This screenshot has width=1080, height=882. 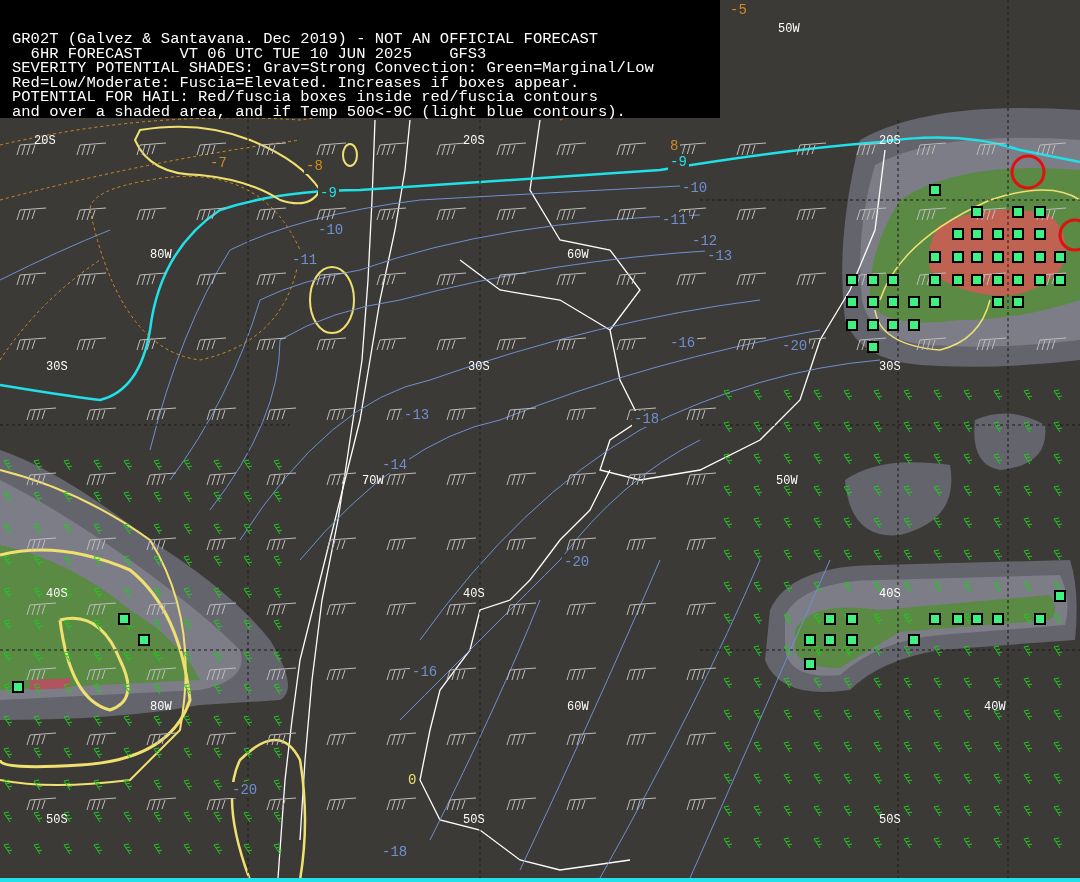 I want to click on contour-label: -20, so click(x=245, y=790).